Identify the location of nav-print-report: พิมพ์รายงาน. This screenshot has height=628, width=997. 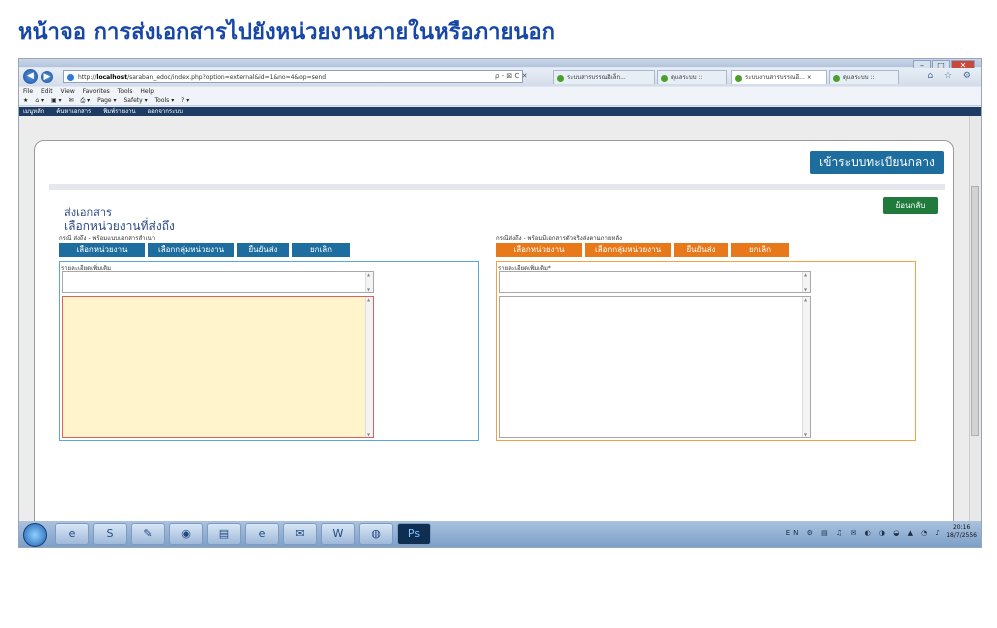
(119, 111).